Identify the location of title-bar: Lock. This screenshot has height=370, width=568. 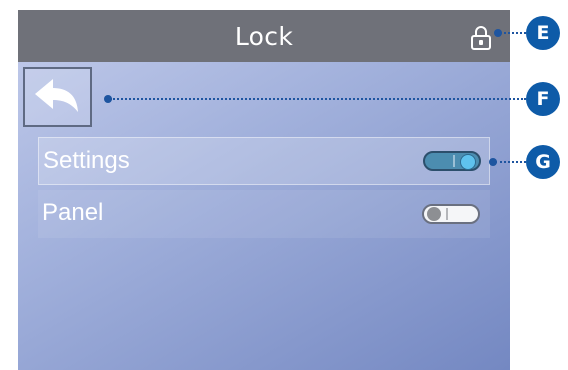
(264, 36).